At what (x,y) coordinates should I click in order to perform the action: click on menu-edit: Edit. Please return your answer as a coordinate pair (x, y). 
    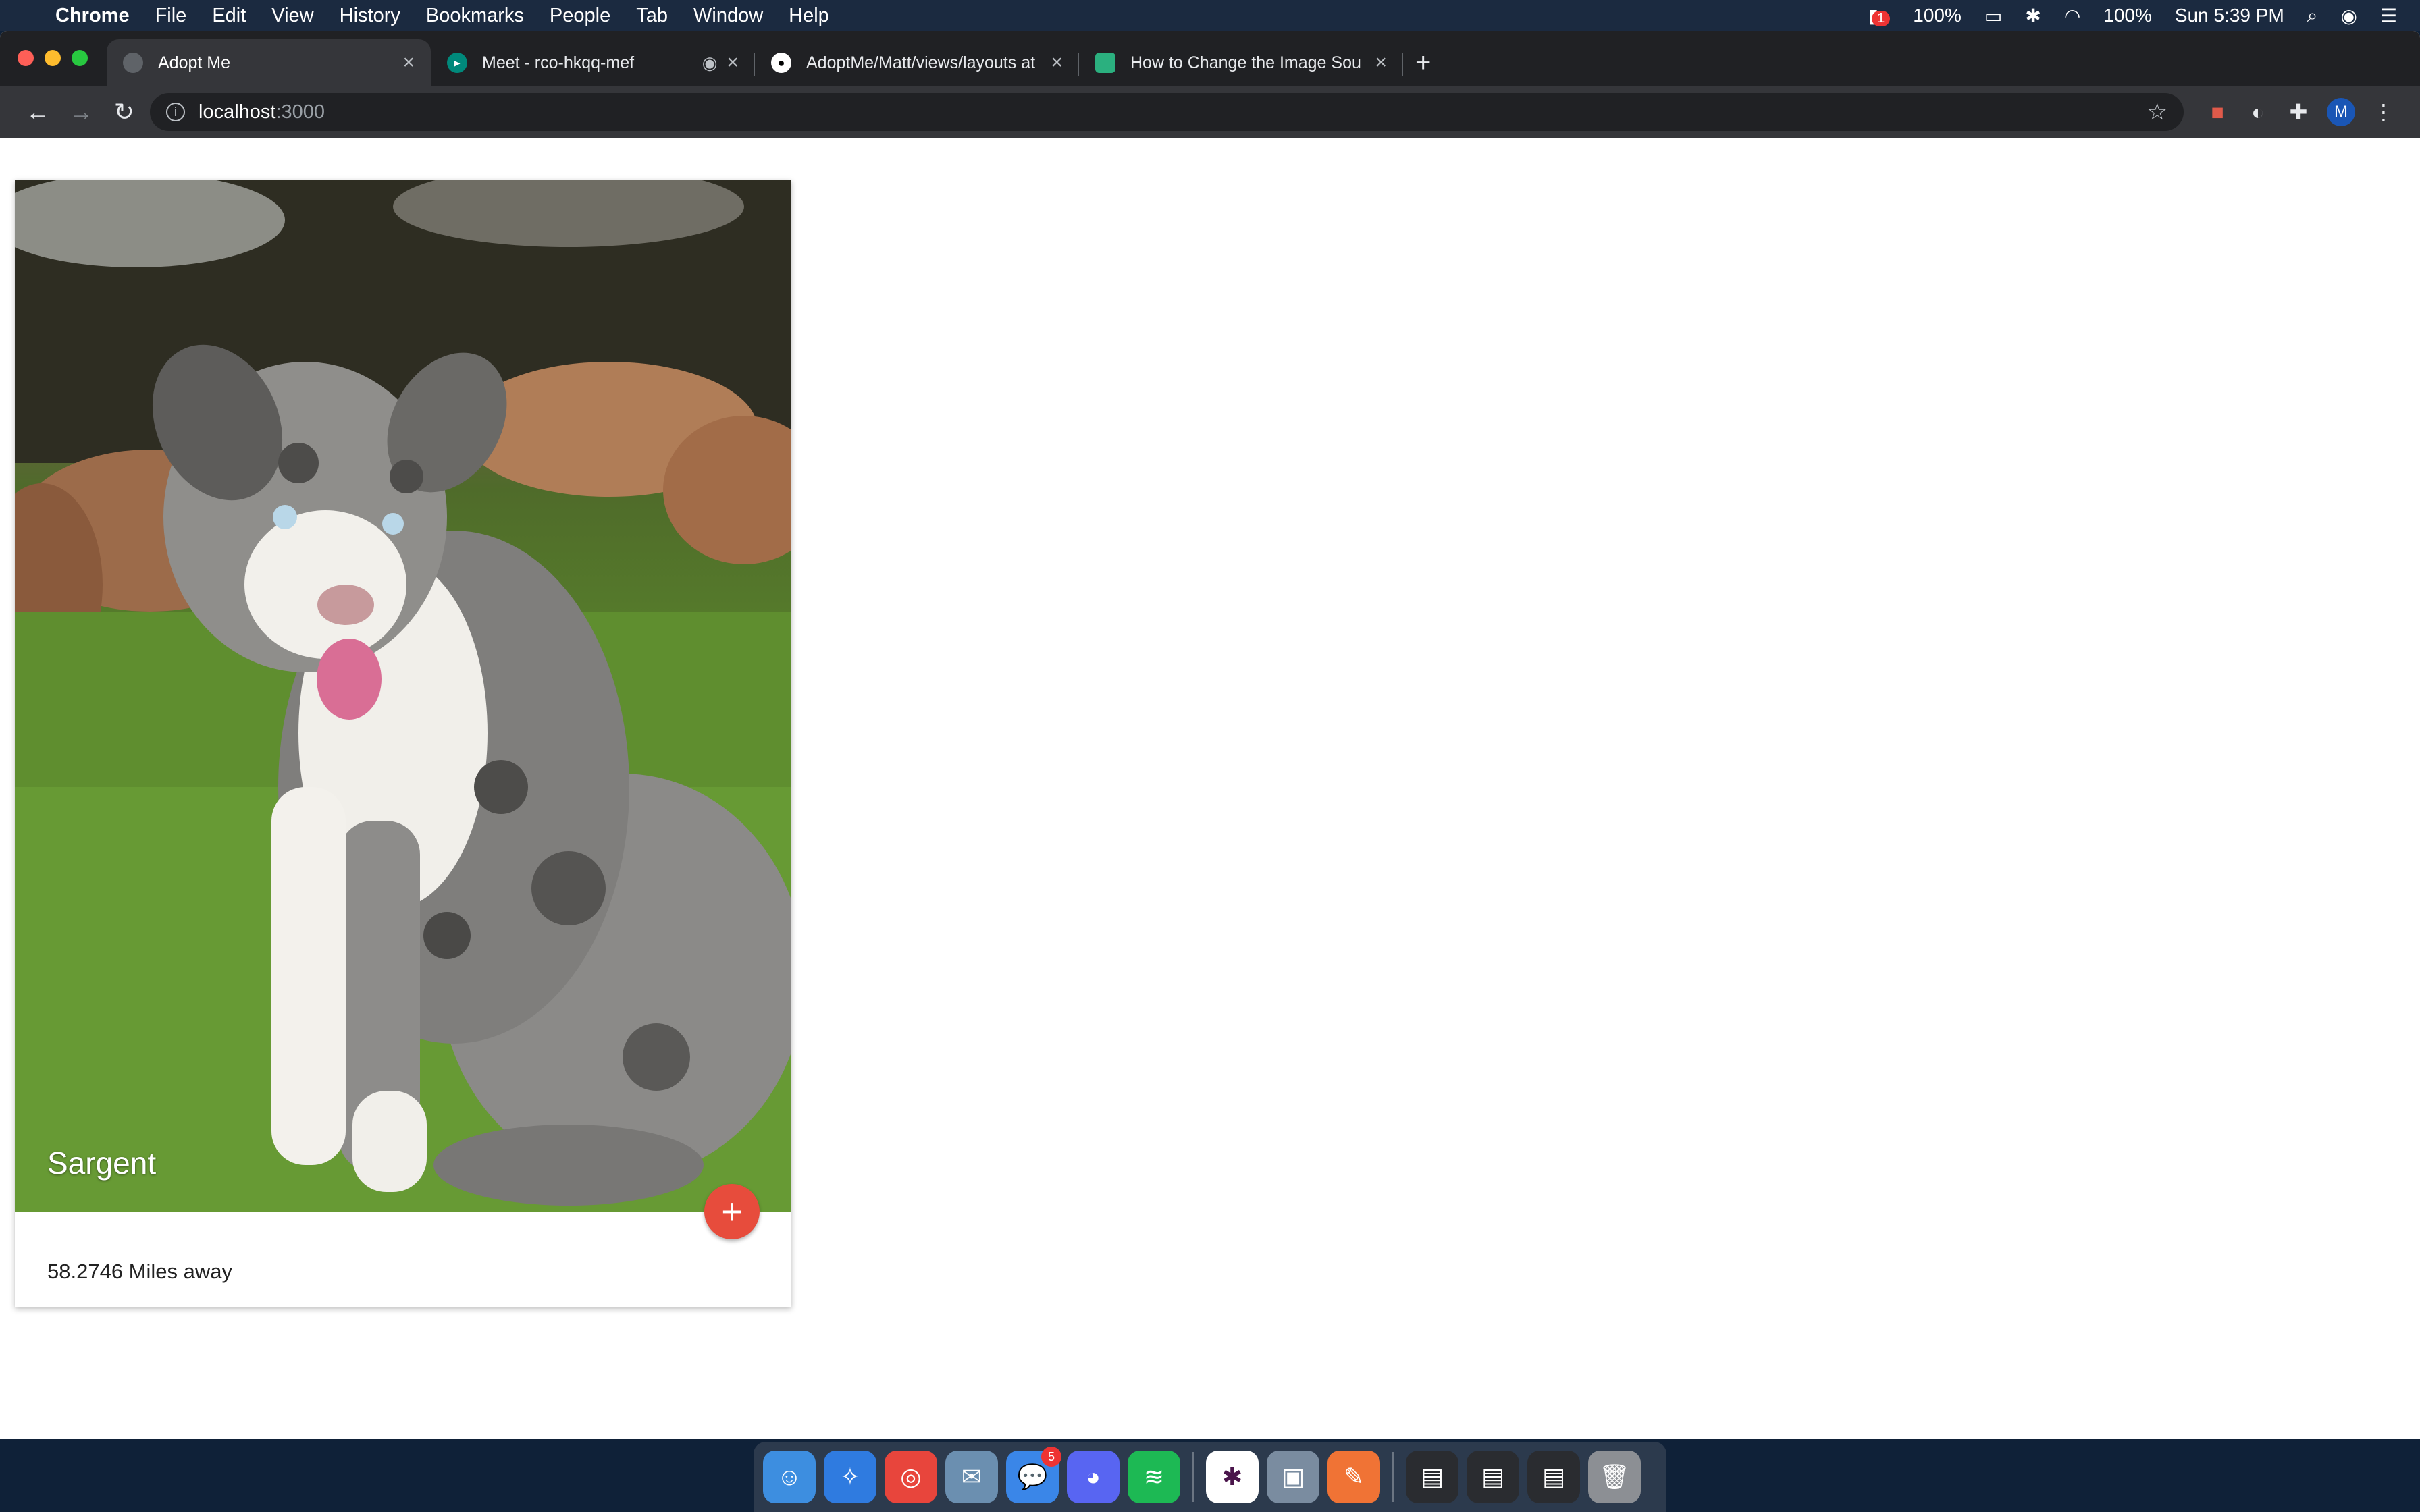
    Looking at the image, I should click on (229, 16).